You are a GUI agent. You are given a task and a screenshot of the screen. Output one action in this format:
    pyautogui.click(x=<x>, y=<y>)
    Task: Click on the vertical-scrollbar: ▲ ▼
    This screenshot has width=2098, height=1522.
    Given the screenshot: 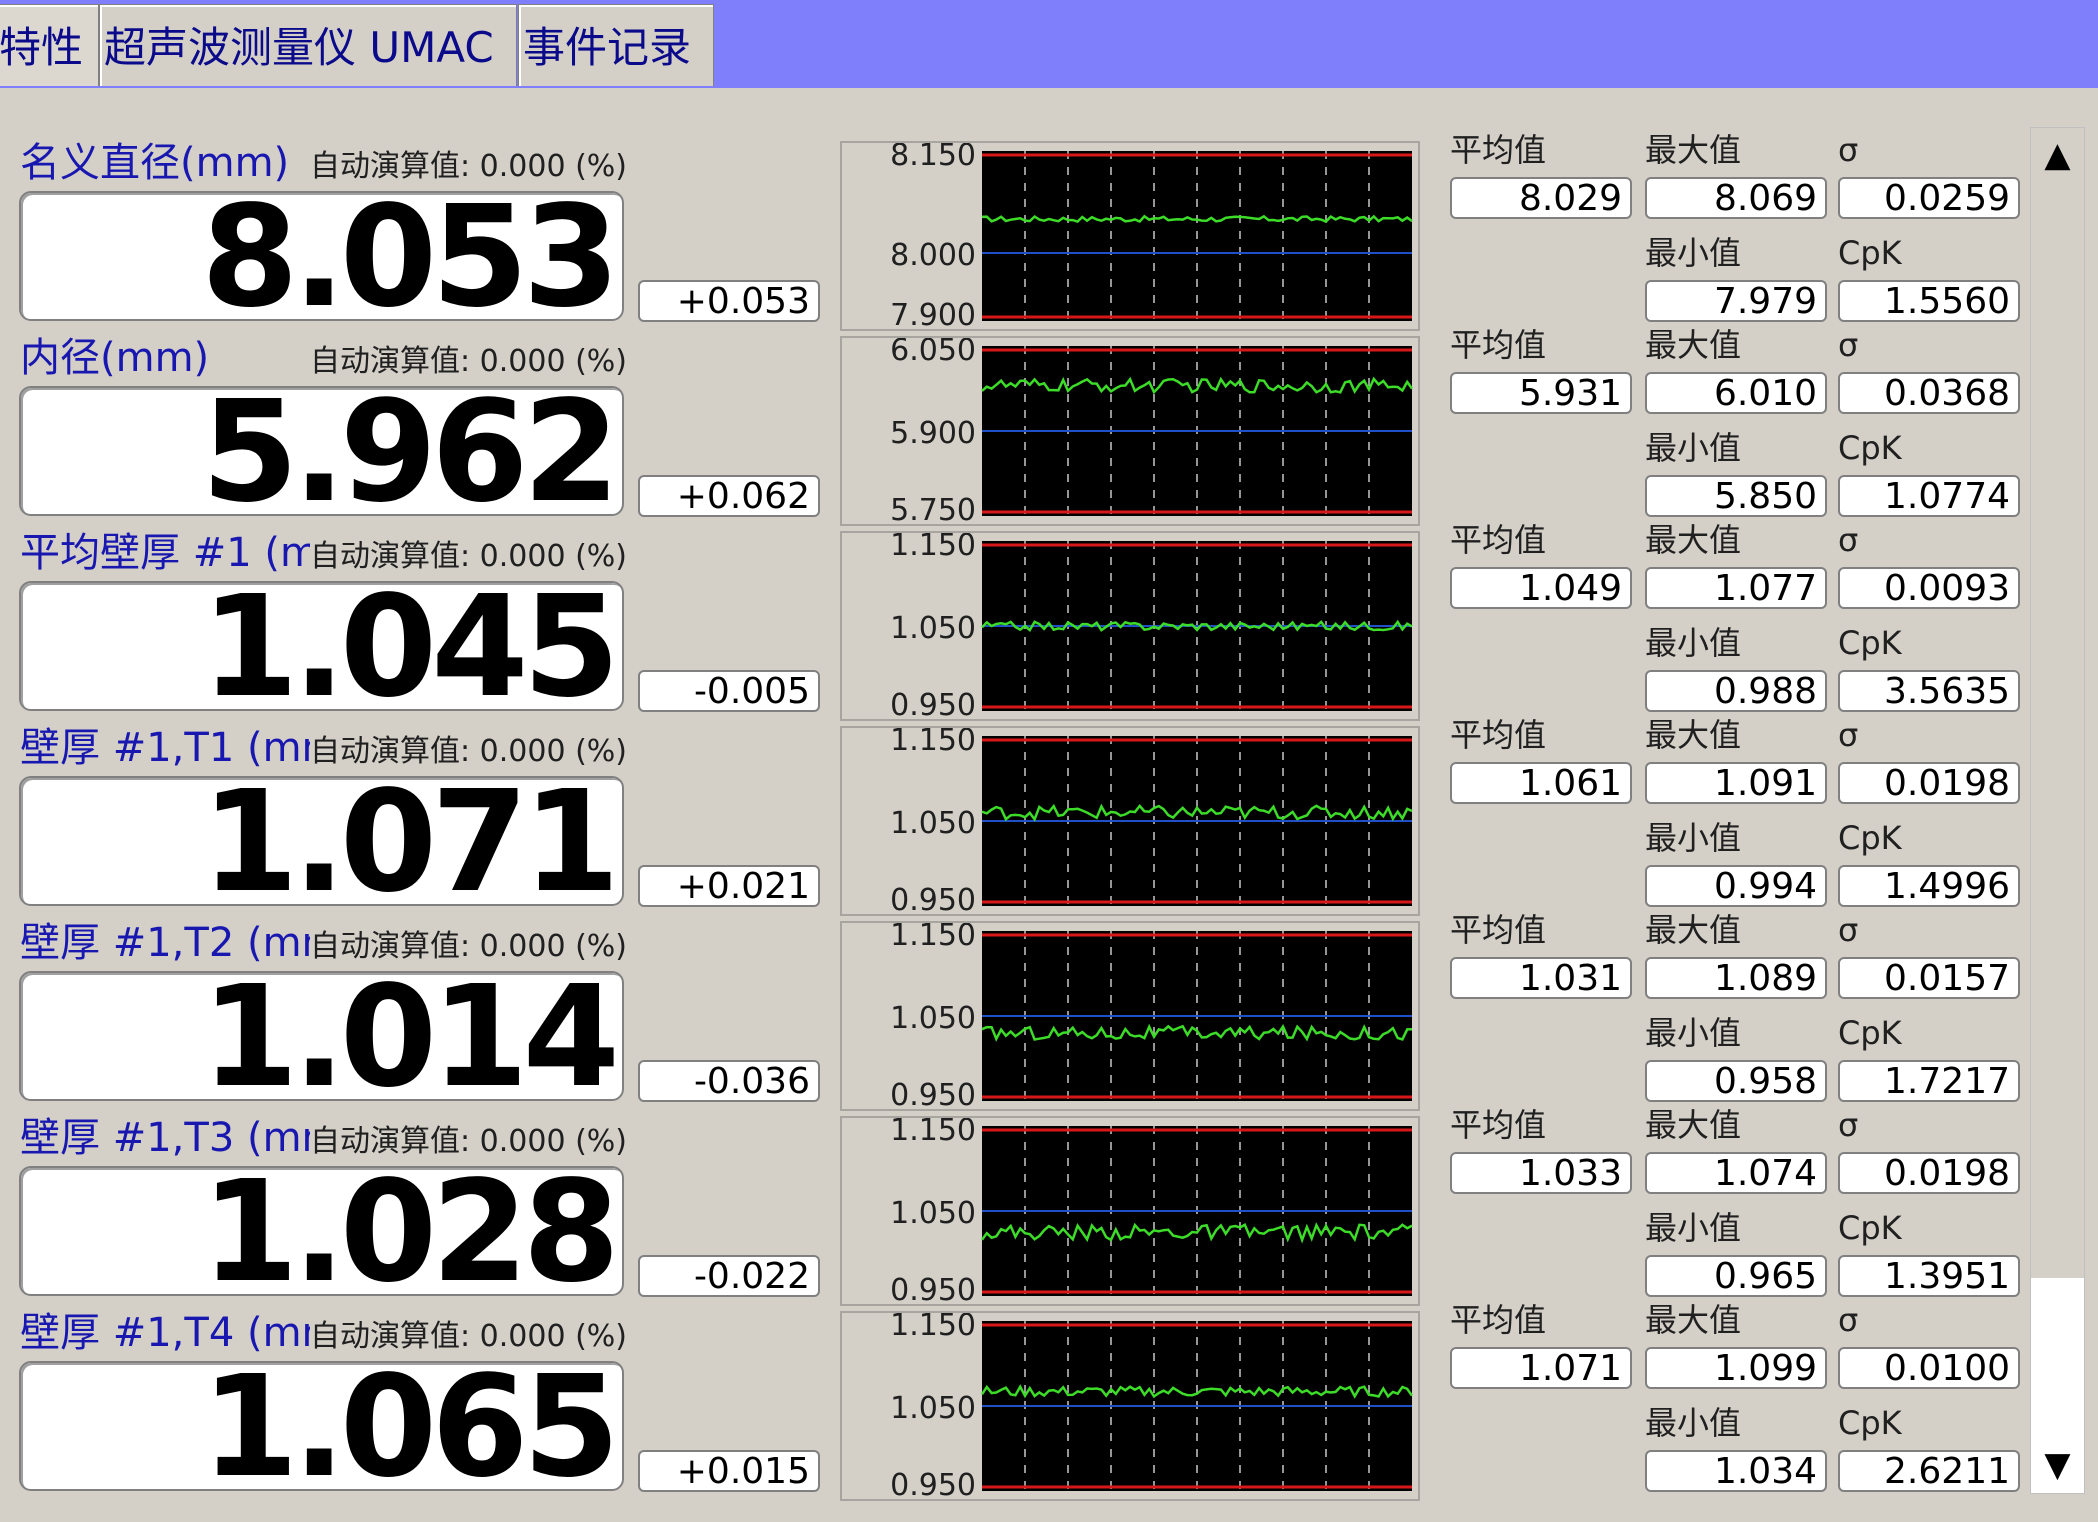 What is the action you would take?
    pyautogui.click(x=2057, y=810)
    